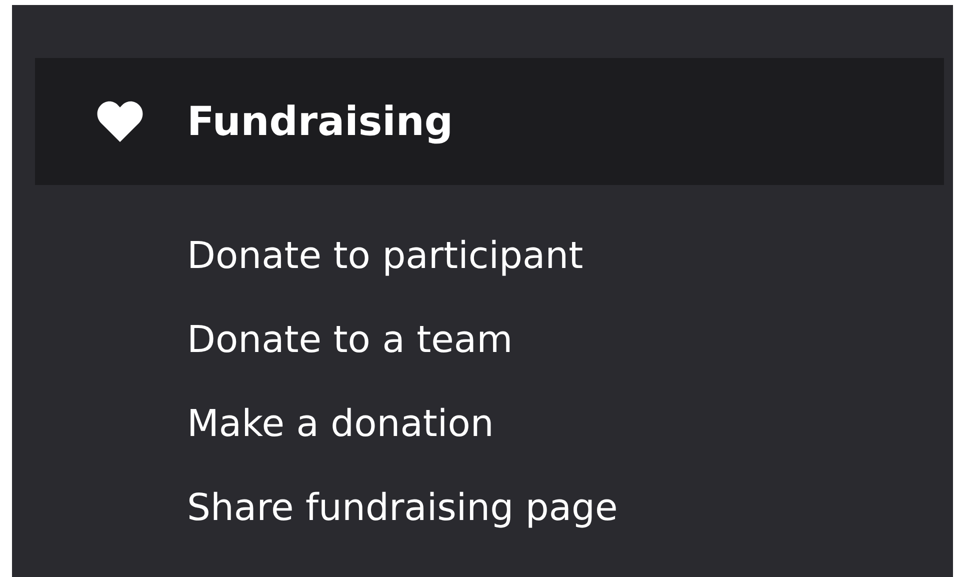 The height and width of the screenshot is (577, 961). Describe the element at coordinates (402, 508) in the screenshot. I see `menu-link: Share fundraising page` at that location.